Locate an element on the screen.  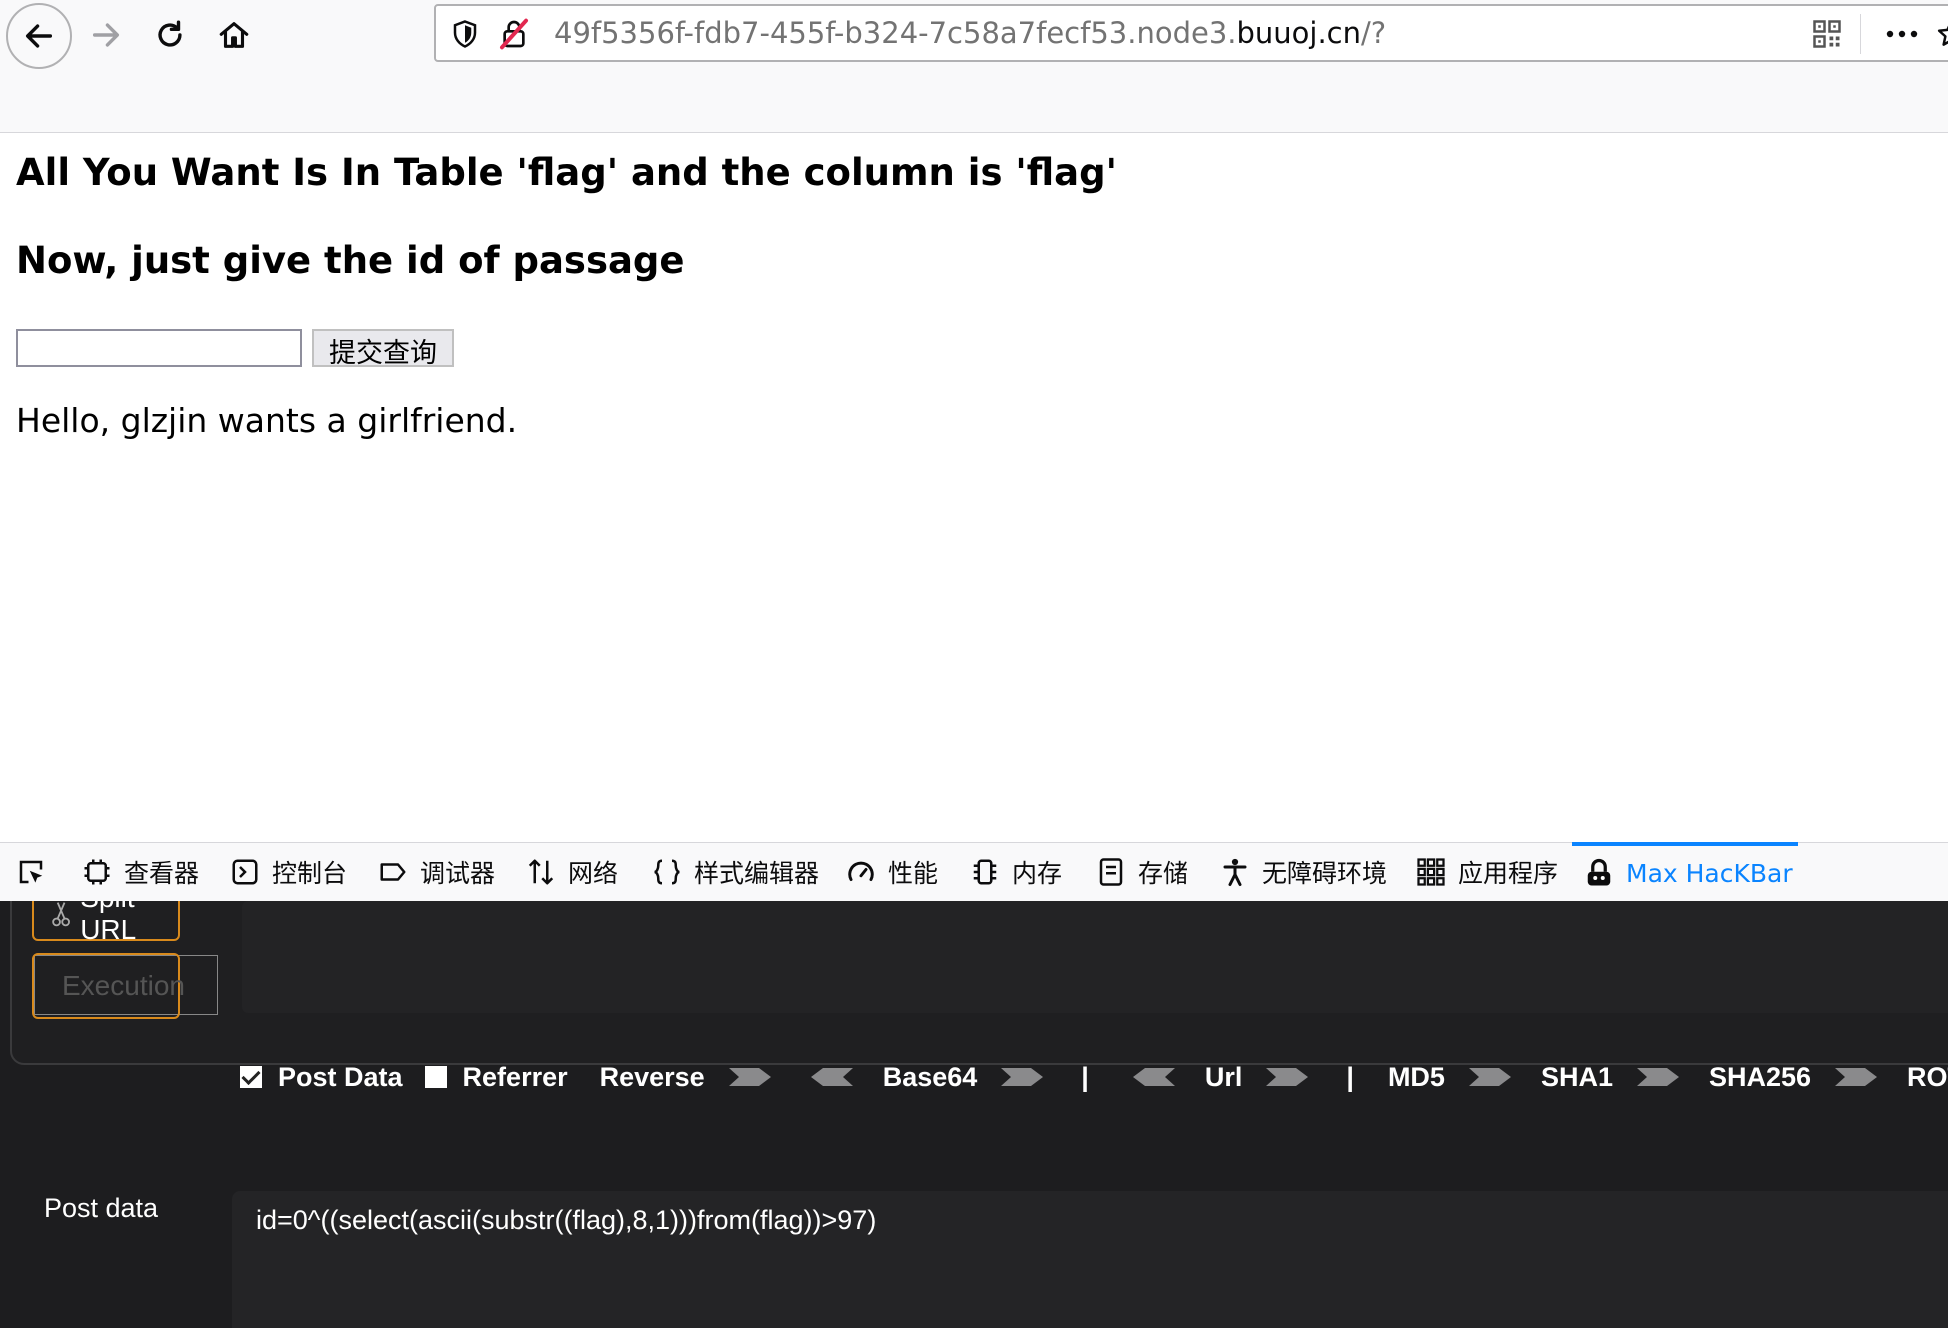
tab-style-editor: 样式编辑器 is located at coordinates (735, 872).